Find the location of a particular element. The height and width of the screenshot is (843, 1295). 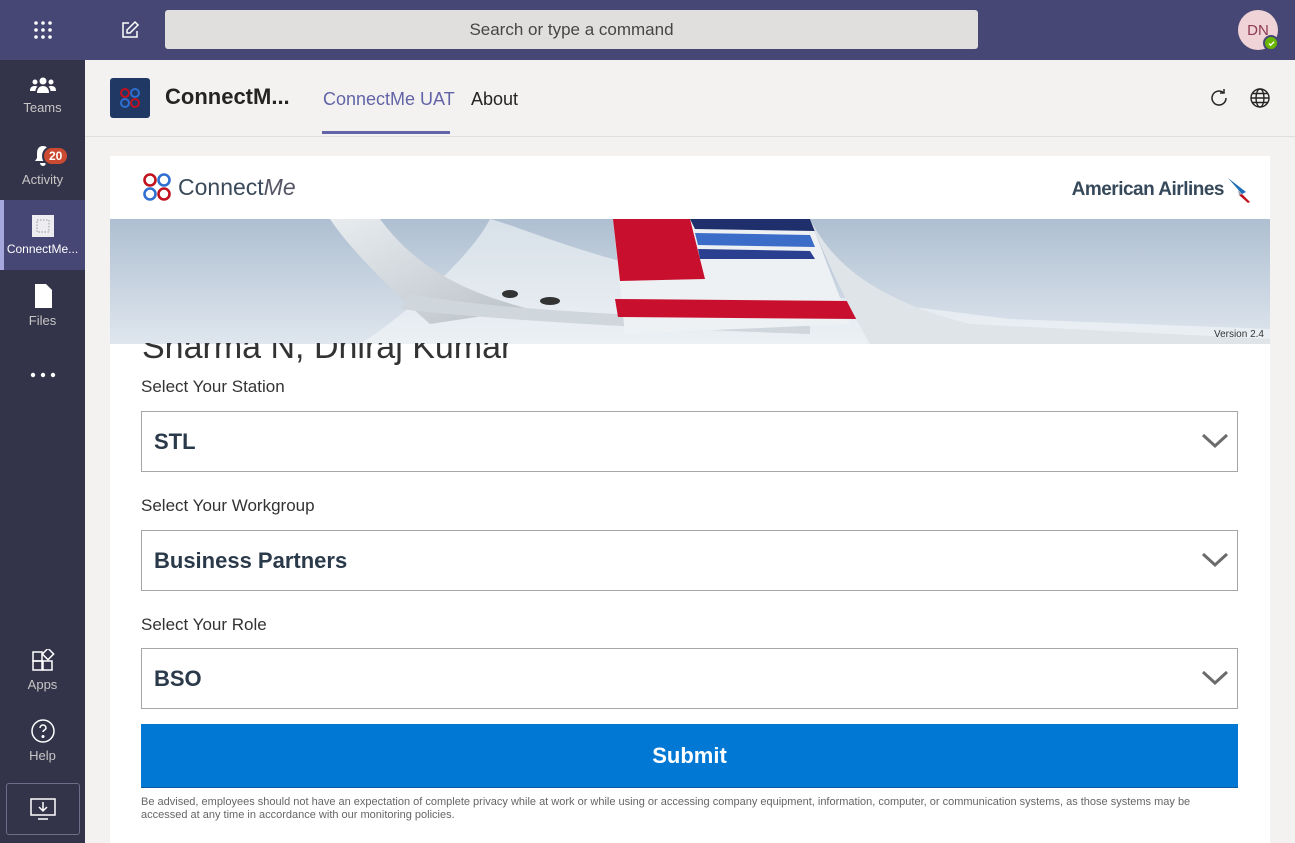

connectme-app-logo is located at coordinates (130, 98).